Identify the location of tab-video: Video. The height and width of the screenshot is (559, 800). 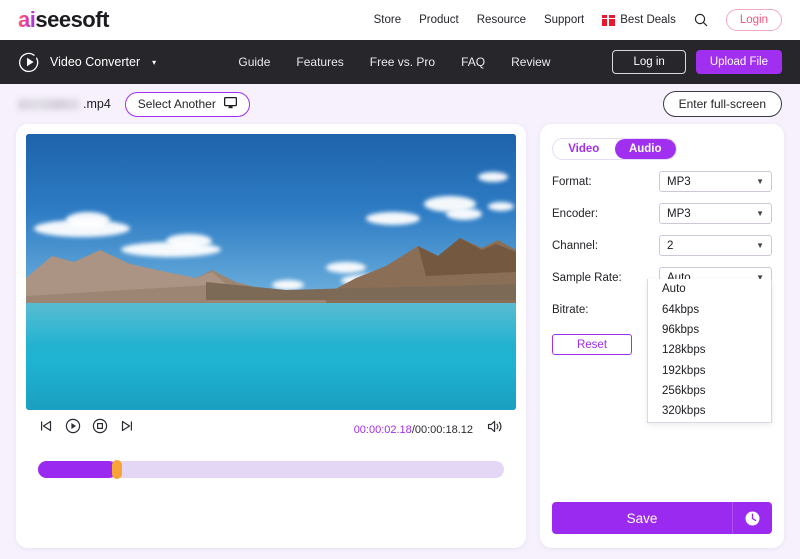
(584, 149).